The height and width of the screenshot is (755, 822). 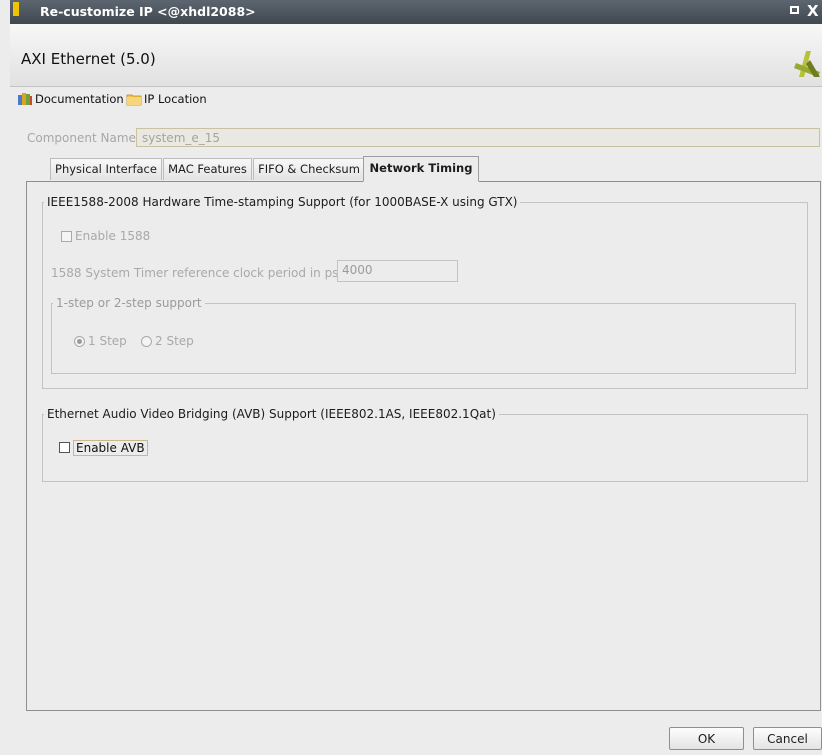 What do you see at coordinates (113, 236) in the screenshot?
I see `enable-1588-label: Enable 1588` at bounding box center [113, 236].